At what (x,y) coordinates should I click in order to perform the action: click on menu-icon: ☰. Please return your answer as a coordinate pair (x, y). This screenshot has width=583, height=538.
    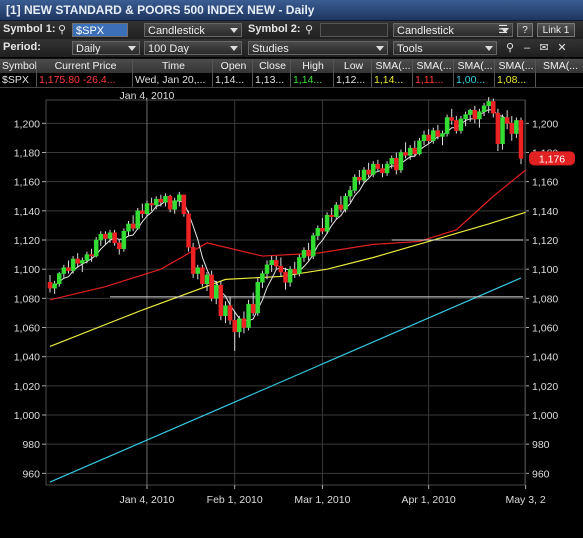
    Looking at the image, I should click on (503, 30).